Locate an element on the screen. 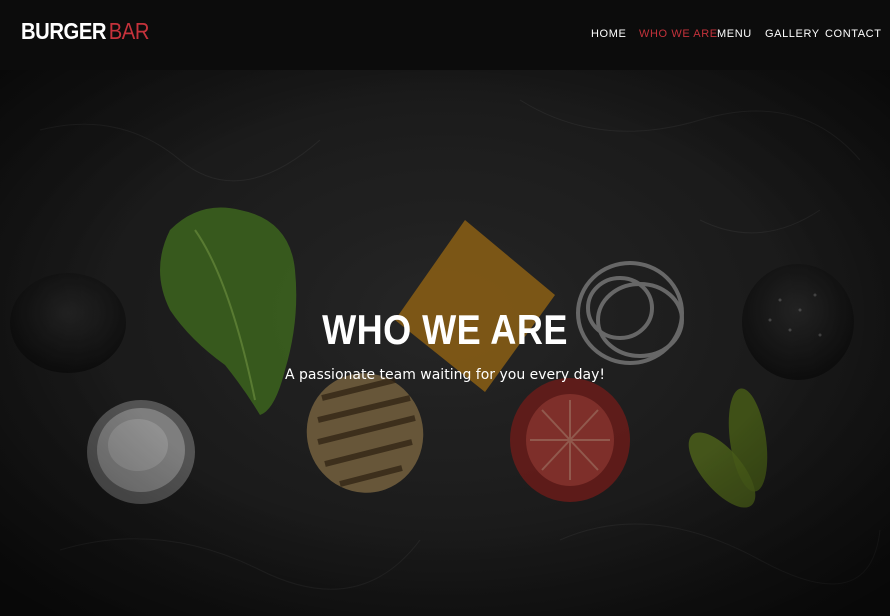  main-nav: HOME WHO WE ARE MENU GALLERY CONTACT is located at coordinates (445, 35).